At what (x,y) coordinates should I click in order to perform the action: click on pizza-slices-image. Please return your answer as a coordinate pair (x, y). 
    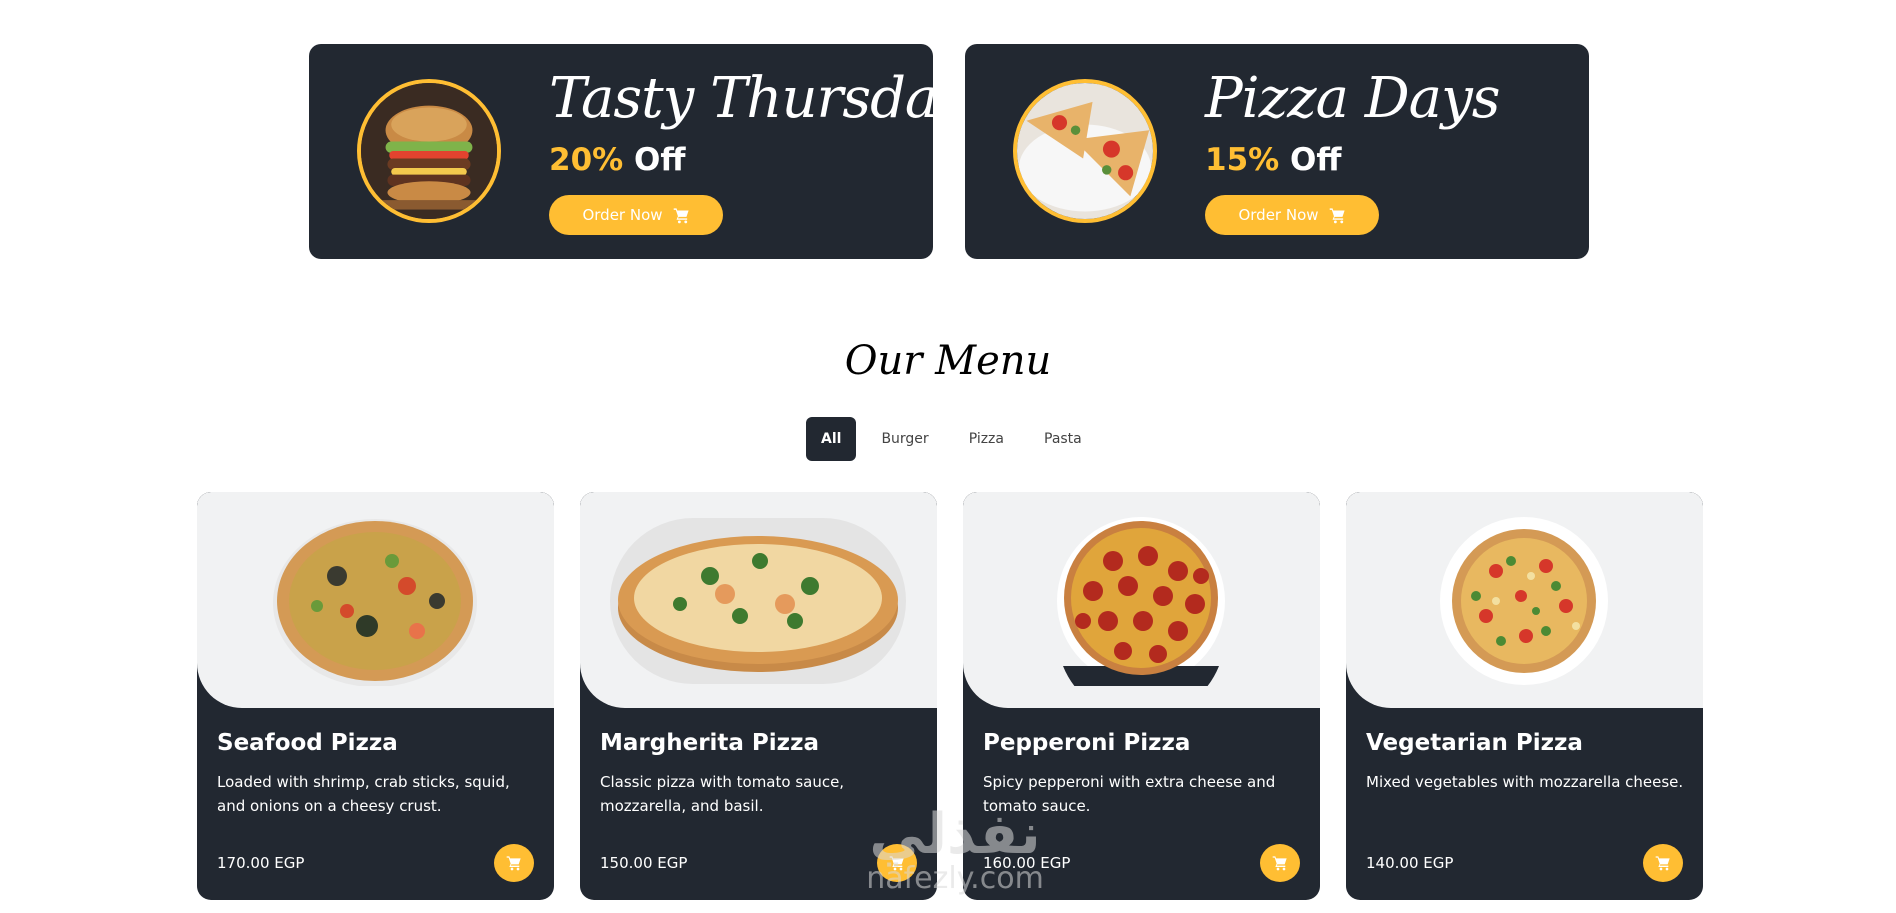
    Looking at the image, I should click on (1085, 151).